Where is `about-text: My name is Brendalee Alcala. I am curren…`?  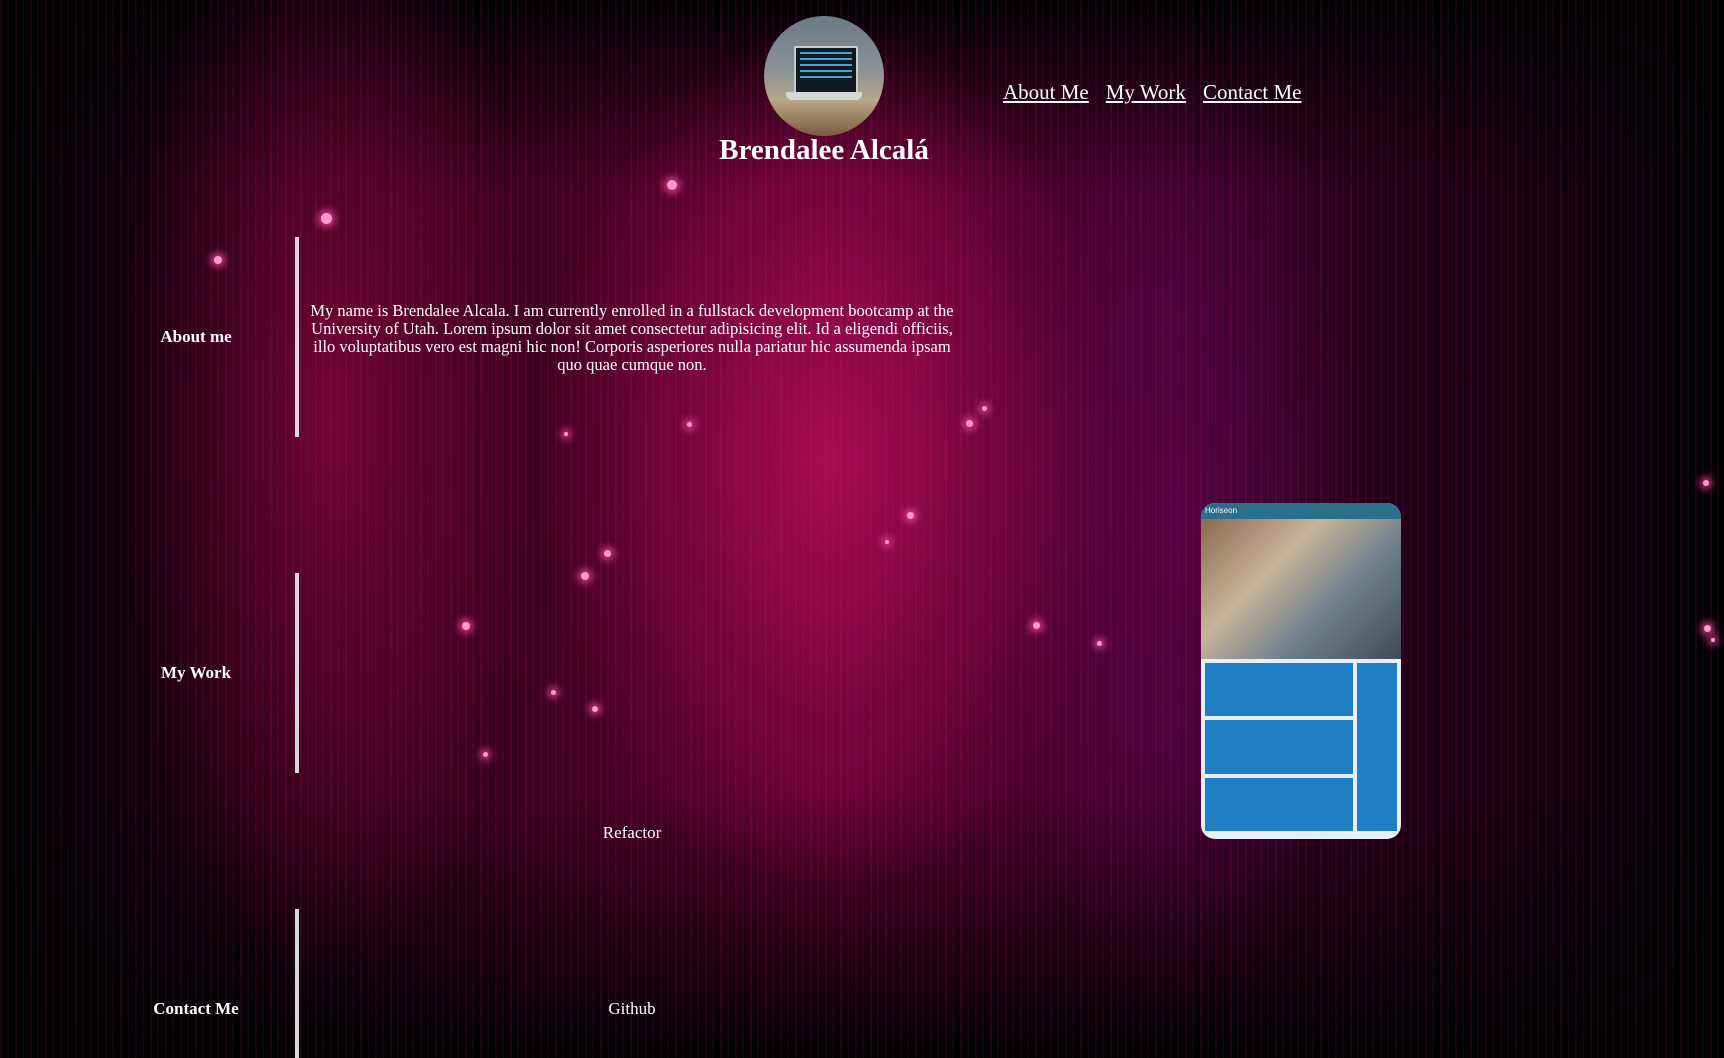 about-text: My name is Brendalee Alcala. I am curren… is located at coordinates (632, 337).